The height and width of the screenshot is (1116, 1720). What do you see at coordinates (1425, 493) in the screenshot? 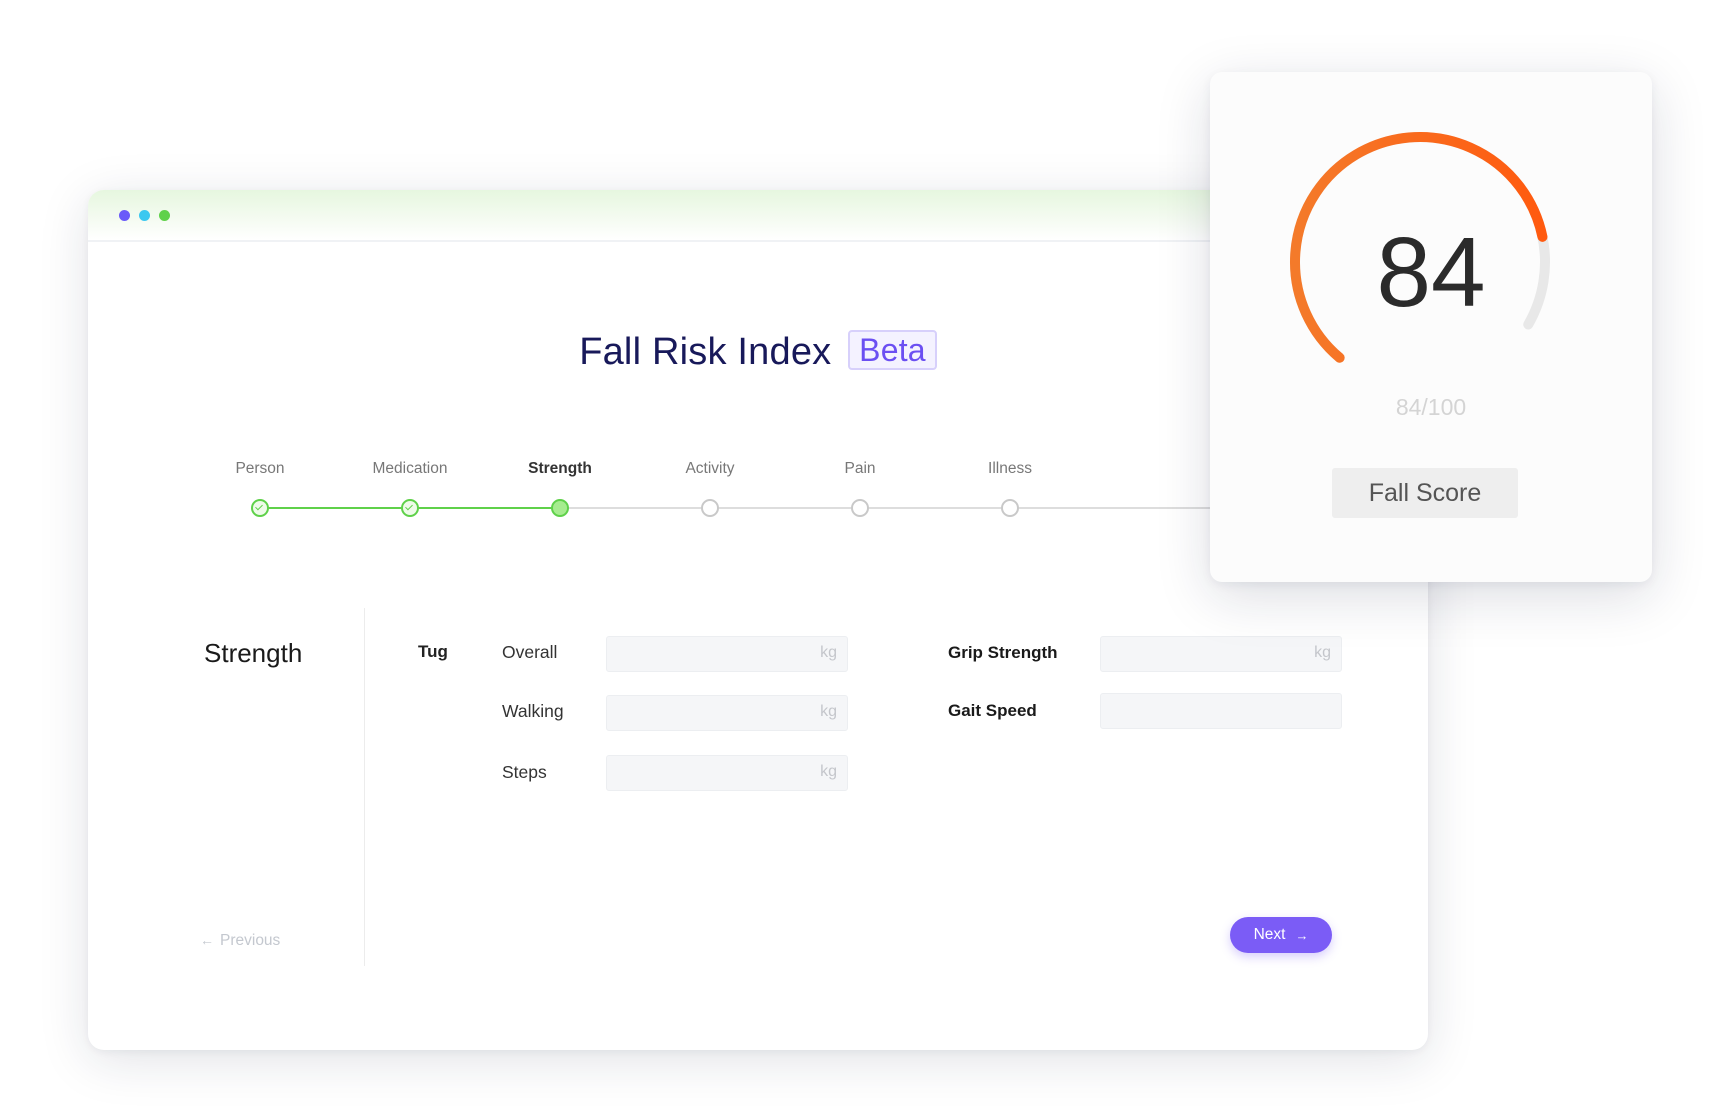
I see `fall-score-label: Fall Score` at bounding box center [1425, 493].